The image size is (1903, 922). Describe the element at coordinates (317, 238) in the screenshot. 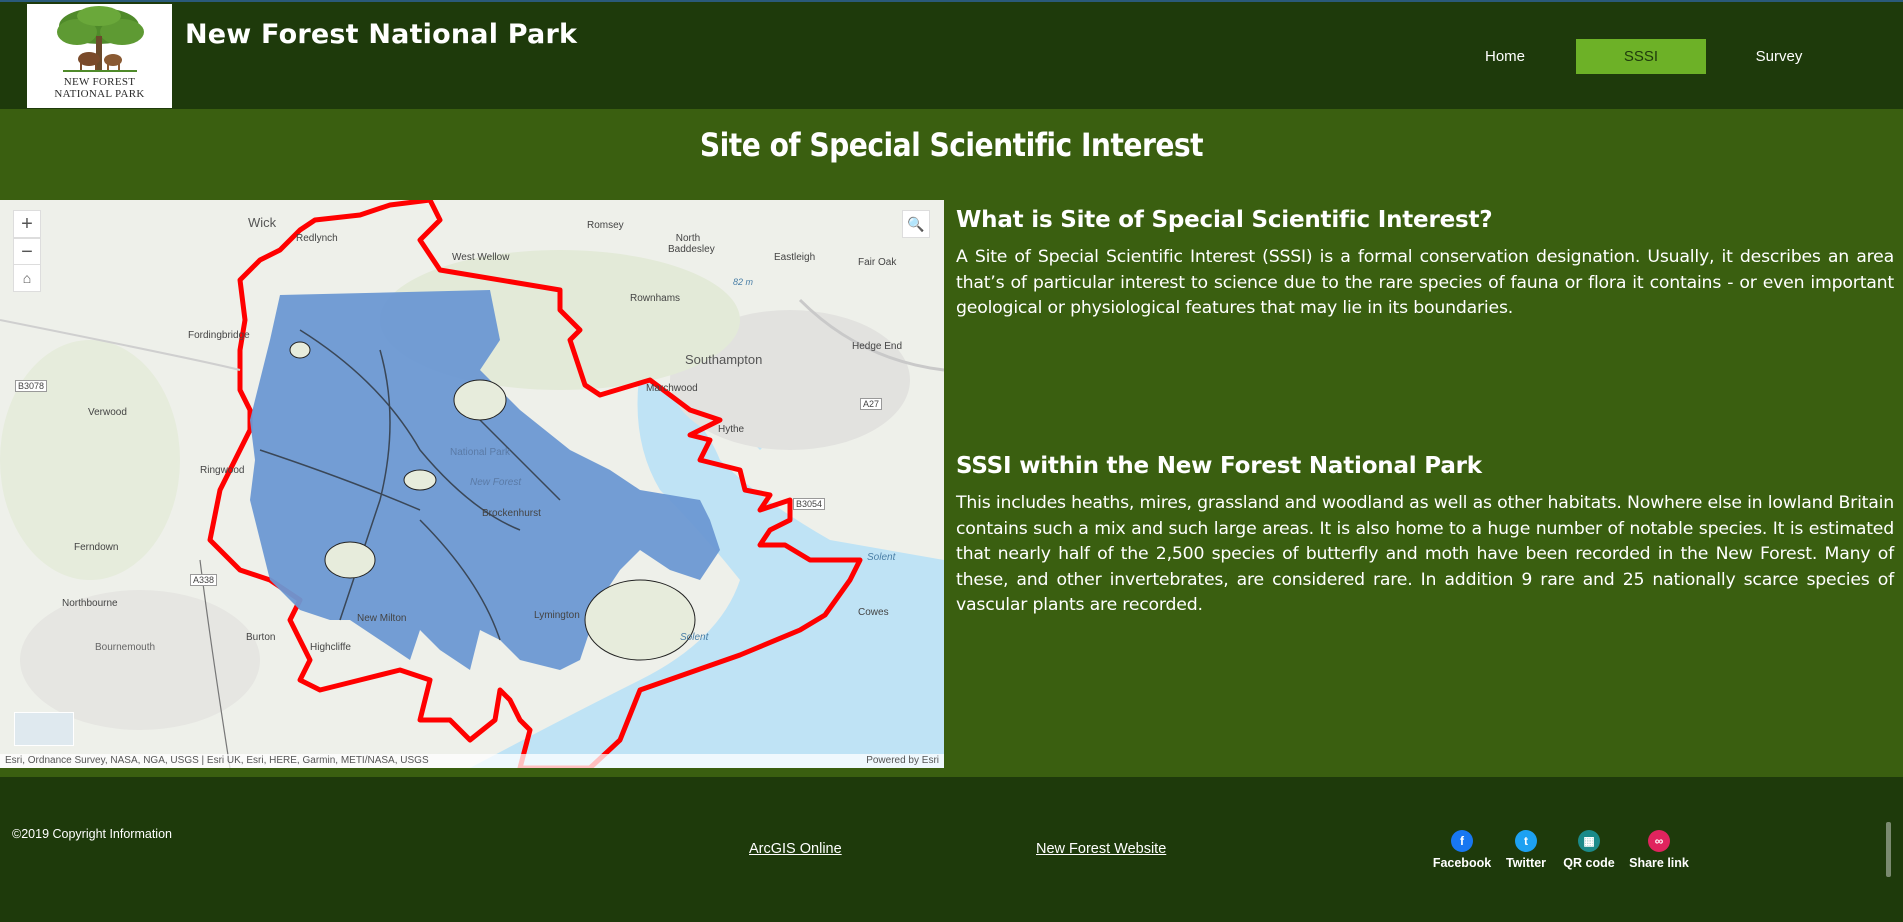

I see `map-label-redlynch: Redlynch` at that location.